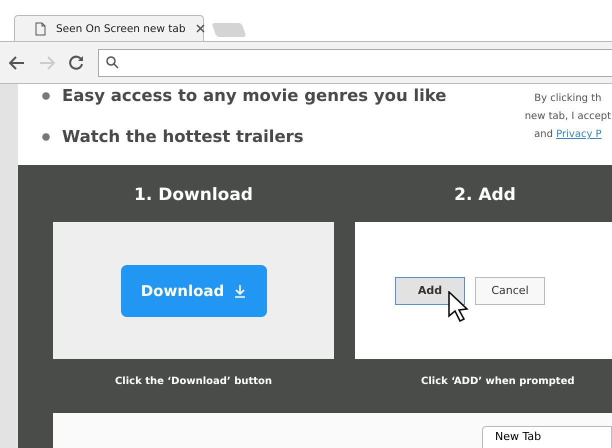 The image size is (612, 448). What do you see at coordinates (543, 134) in the screenshot?
I see `consent-text: and` at bounding box center [543, 134].